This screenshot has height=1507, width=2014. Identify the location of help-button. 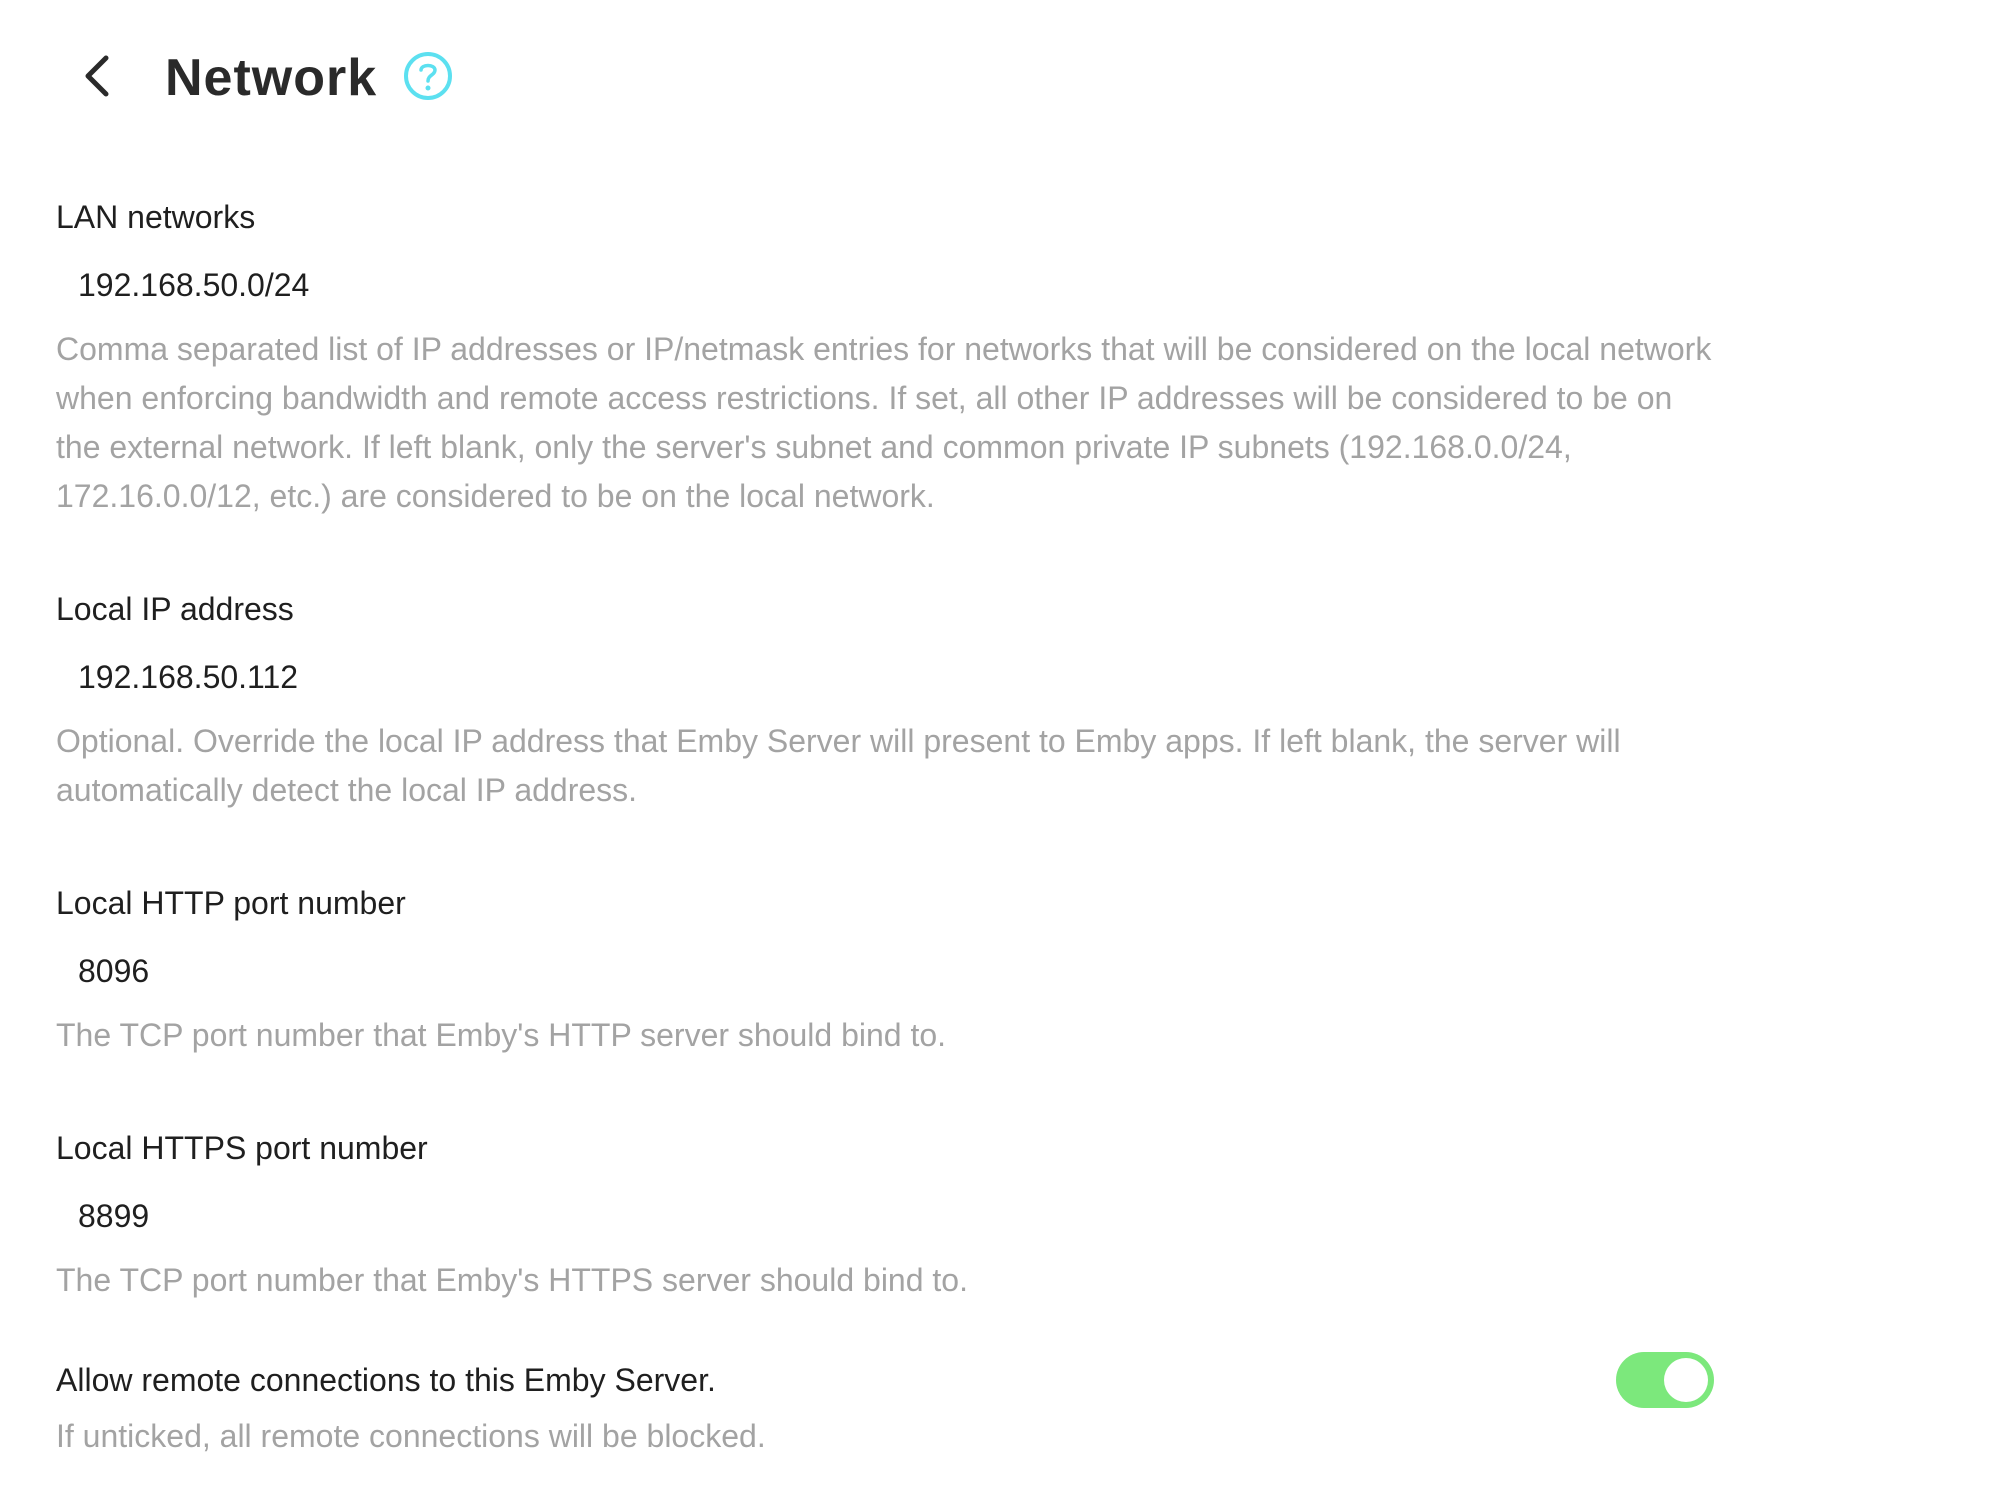
(428, 78).